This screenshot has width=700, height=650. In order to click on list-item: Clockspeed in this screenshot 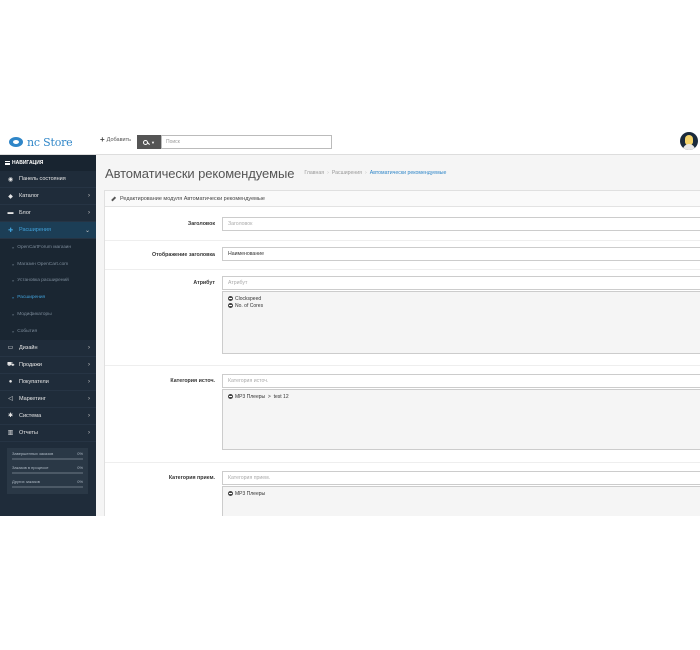, I will do `click(462, 298)`.